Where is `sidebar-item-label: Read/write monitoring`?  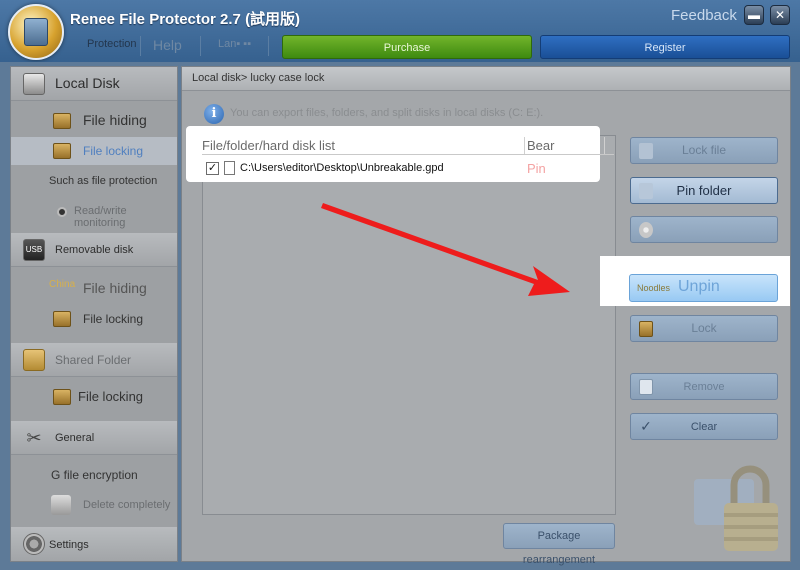 sidebar-item-label: Read/write monitoring is located at coordinates (100, 217).